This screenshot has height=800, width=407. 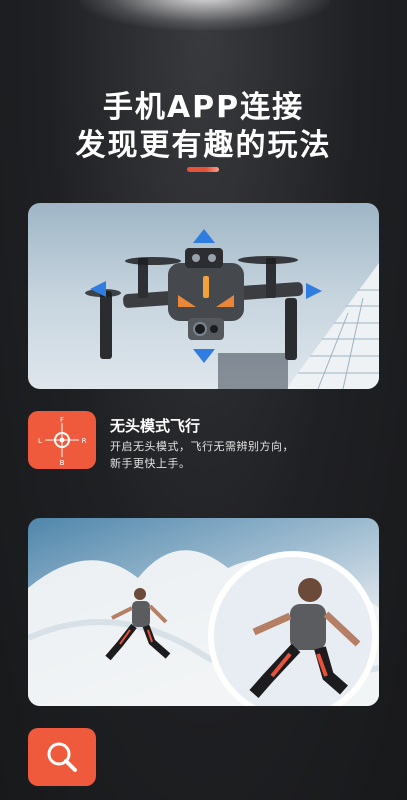 I want to click on feature-headless-desc-2: 新手更快上手。, so click(x=150, y=463).